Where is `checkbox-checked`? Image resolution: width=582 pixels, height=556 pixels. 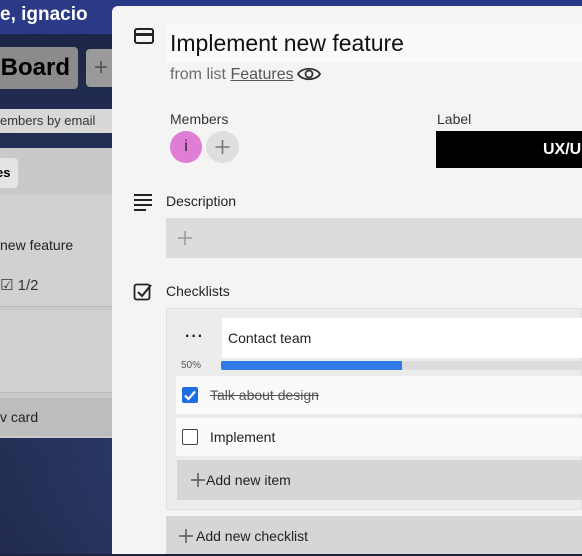 checkbox-checked is located at coordinates (190, 395).